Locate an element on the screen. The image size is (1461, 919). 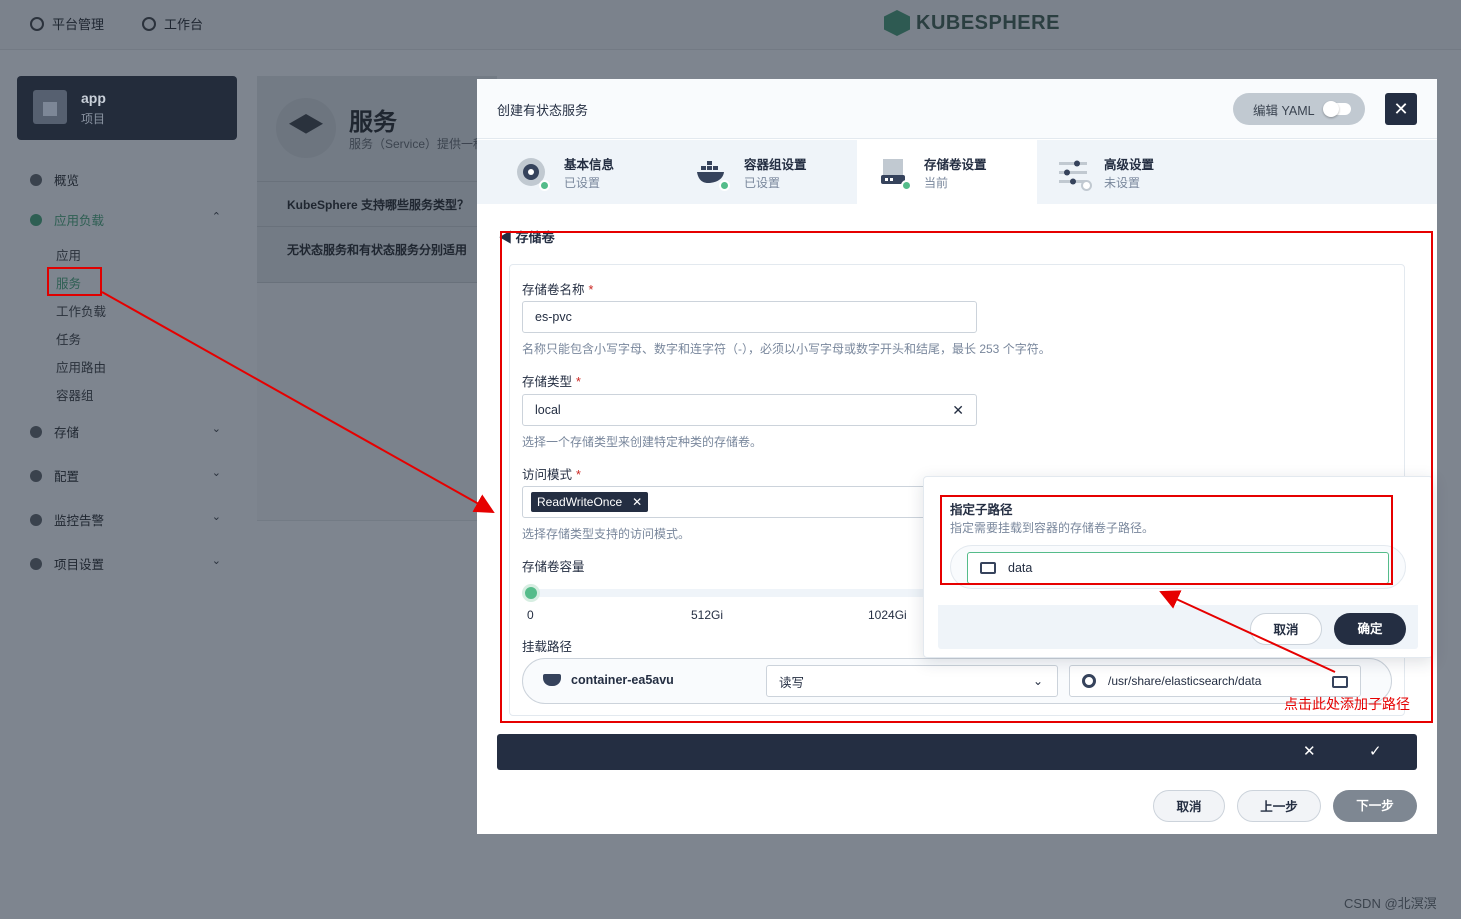
access-mode-label: 访问模式 * is located at coordinates (551, 475).